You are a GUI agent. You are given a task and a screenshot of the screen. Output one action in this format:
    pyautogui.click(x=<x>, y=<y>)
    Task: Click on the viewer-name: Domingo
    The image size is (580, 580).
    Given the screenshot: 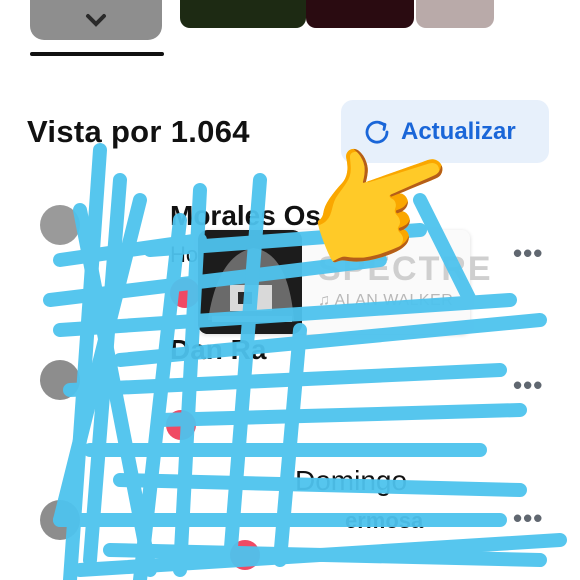 What is the action you would take?
    pyautogui.click(x=351, y=481)
    